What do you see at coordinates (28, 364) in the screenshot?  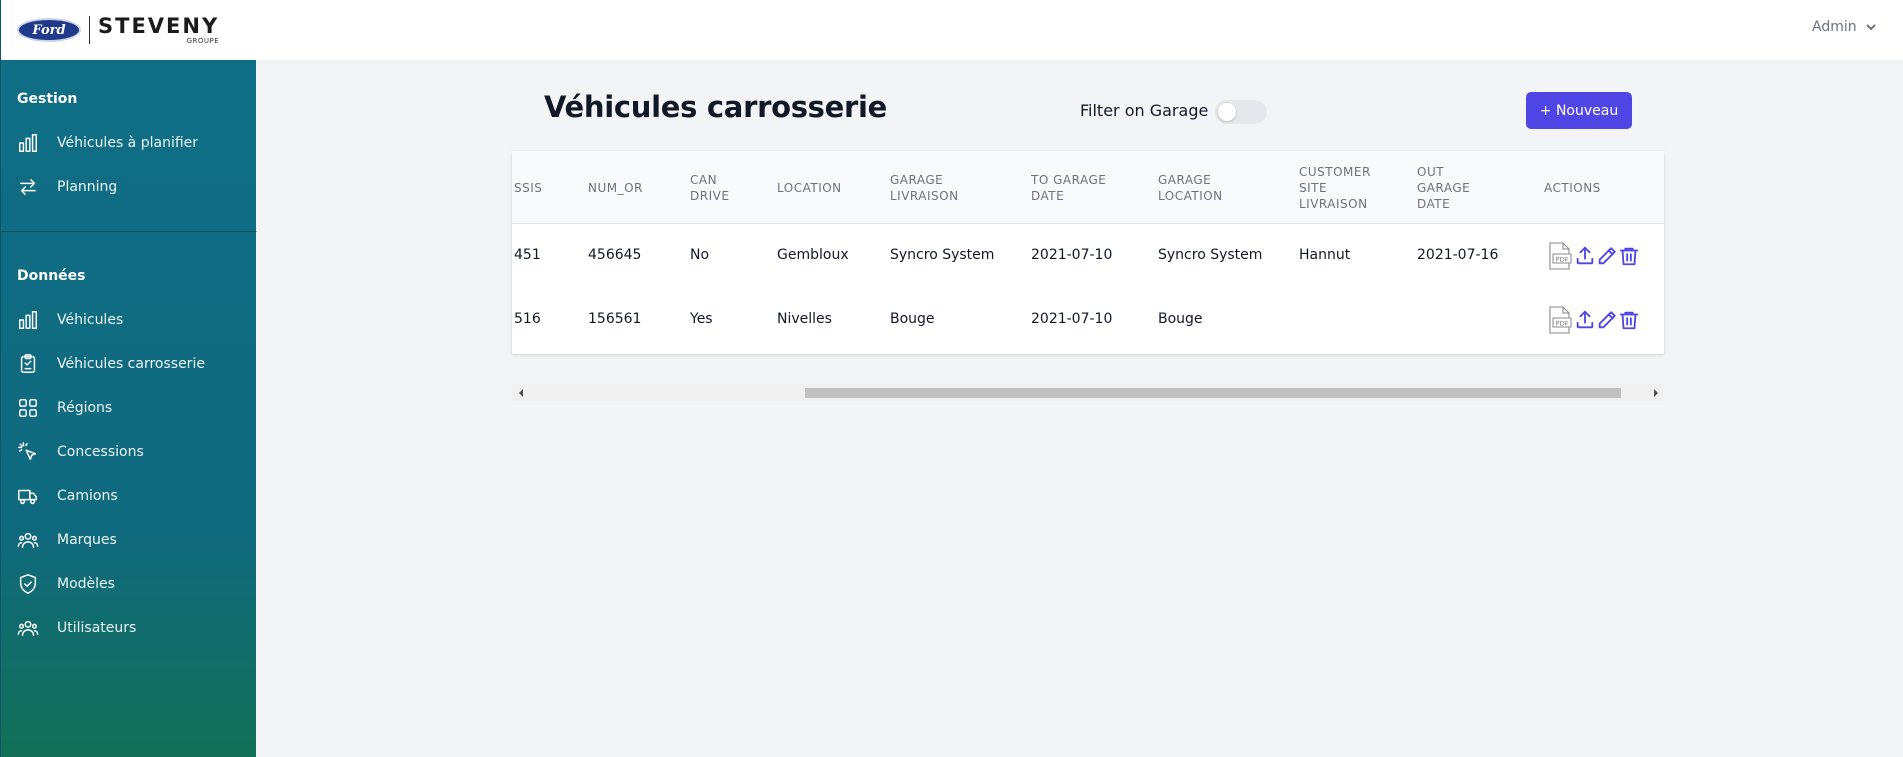 I see `clipboard-check-icon` at bounding box center [28, 364].